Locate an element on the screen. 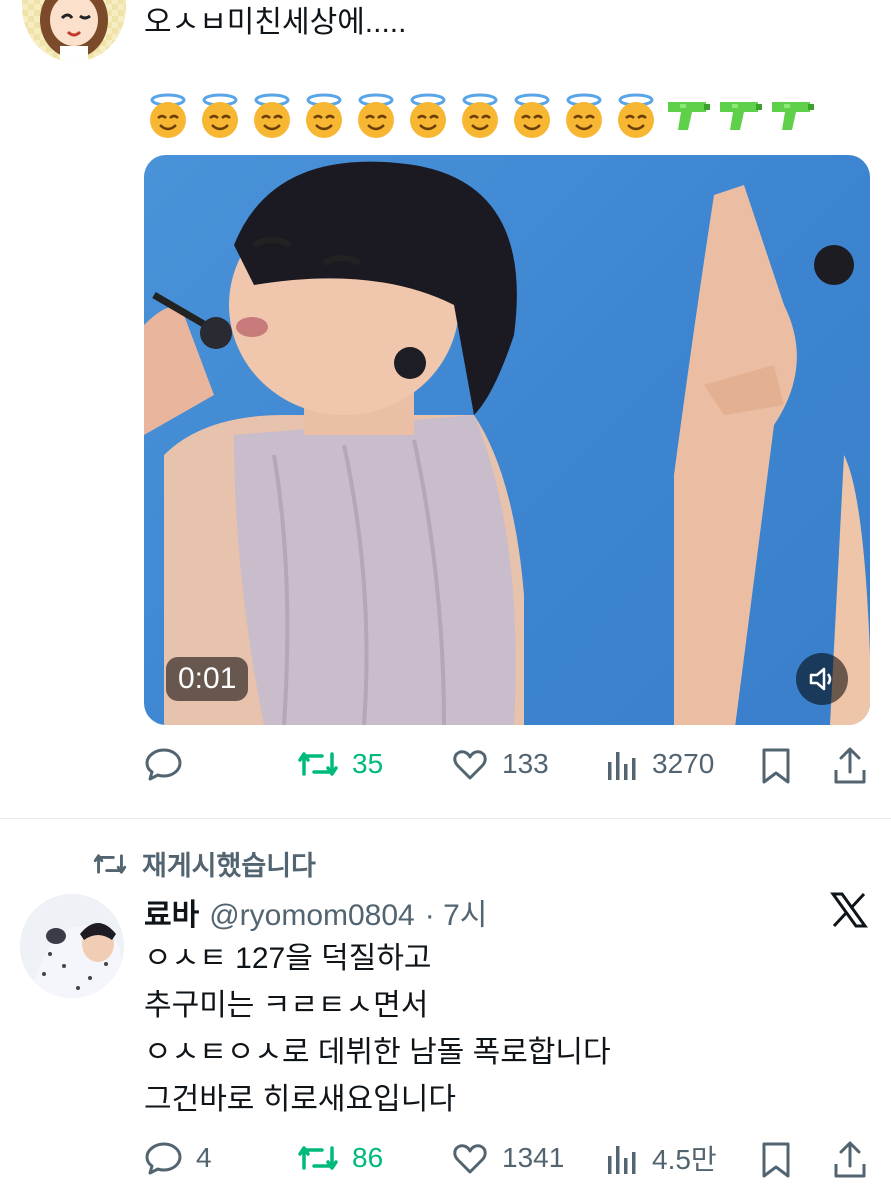  tweet1-emoji-line is located at coordinates (480, 116).